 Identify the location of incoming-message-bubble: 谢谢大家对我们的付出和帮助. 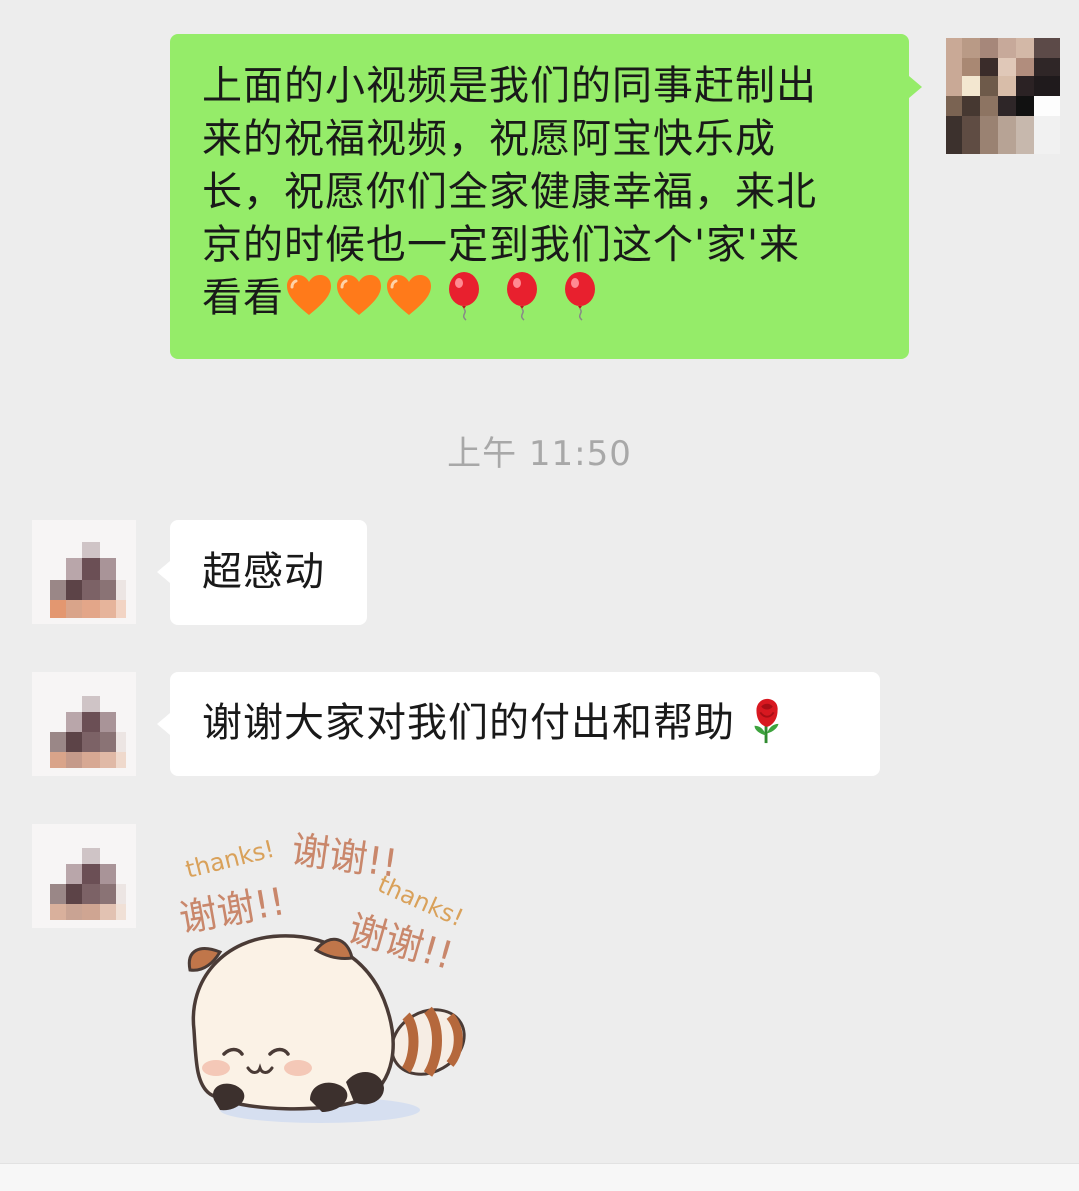
(525, 724).